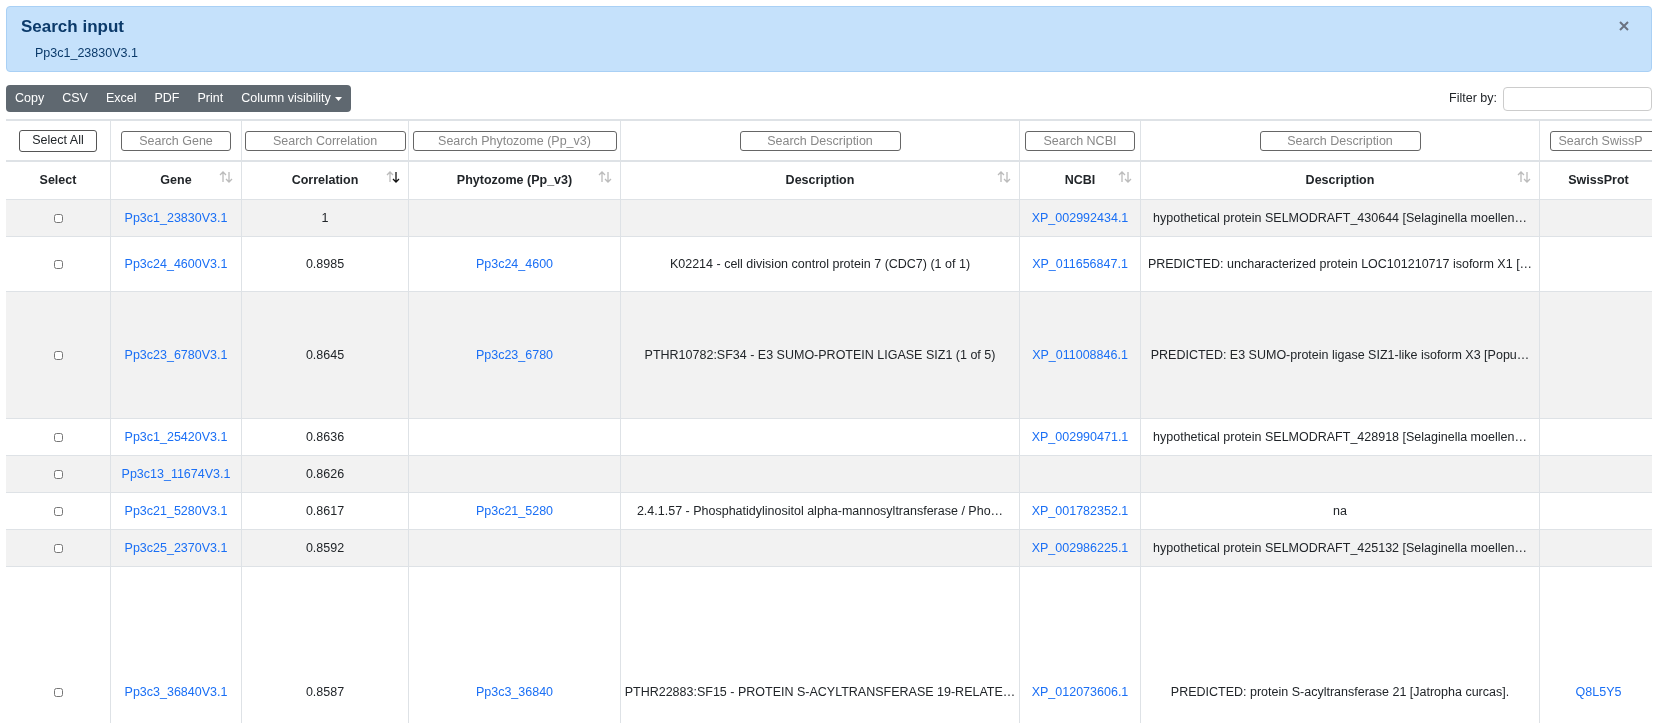 This screenshot has height=723, width=1658. Describe the element at coordinates (325, 264) in the screenshot. I see `table-cell-text: 0.8985` at that location.